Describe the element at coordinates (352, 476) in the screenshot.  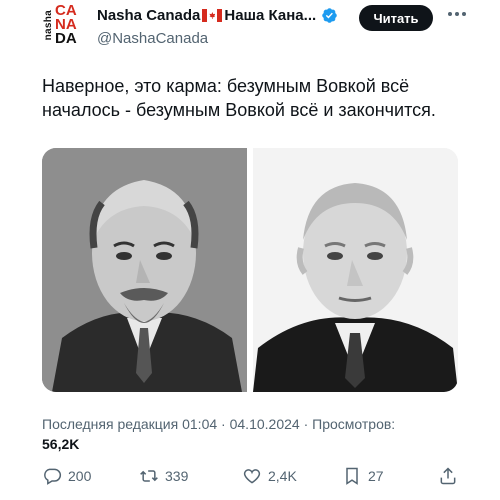
I see `bookmark-icon` at that location.